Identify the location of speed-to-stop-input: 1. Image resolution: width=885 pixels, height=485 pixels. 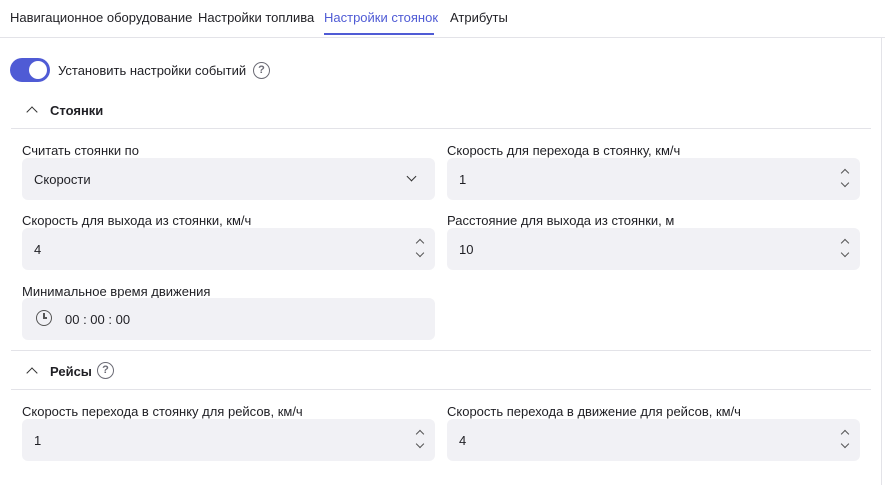
(653, 179).